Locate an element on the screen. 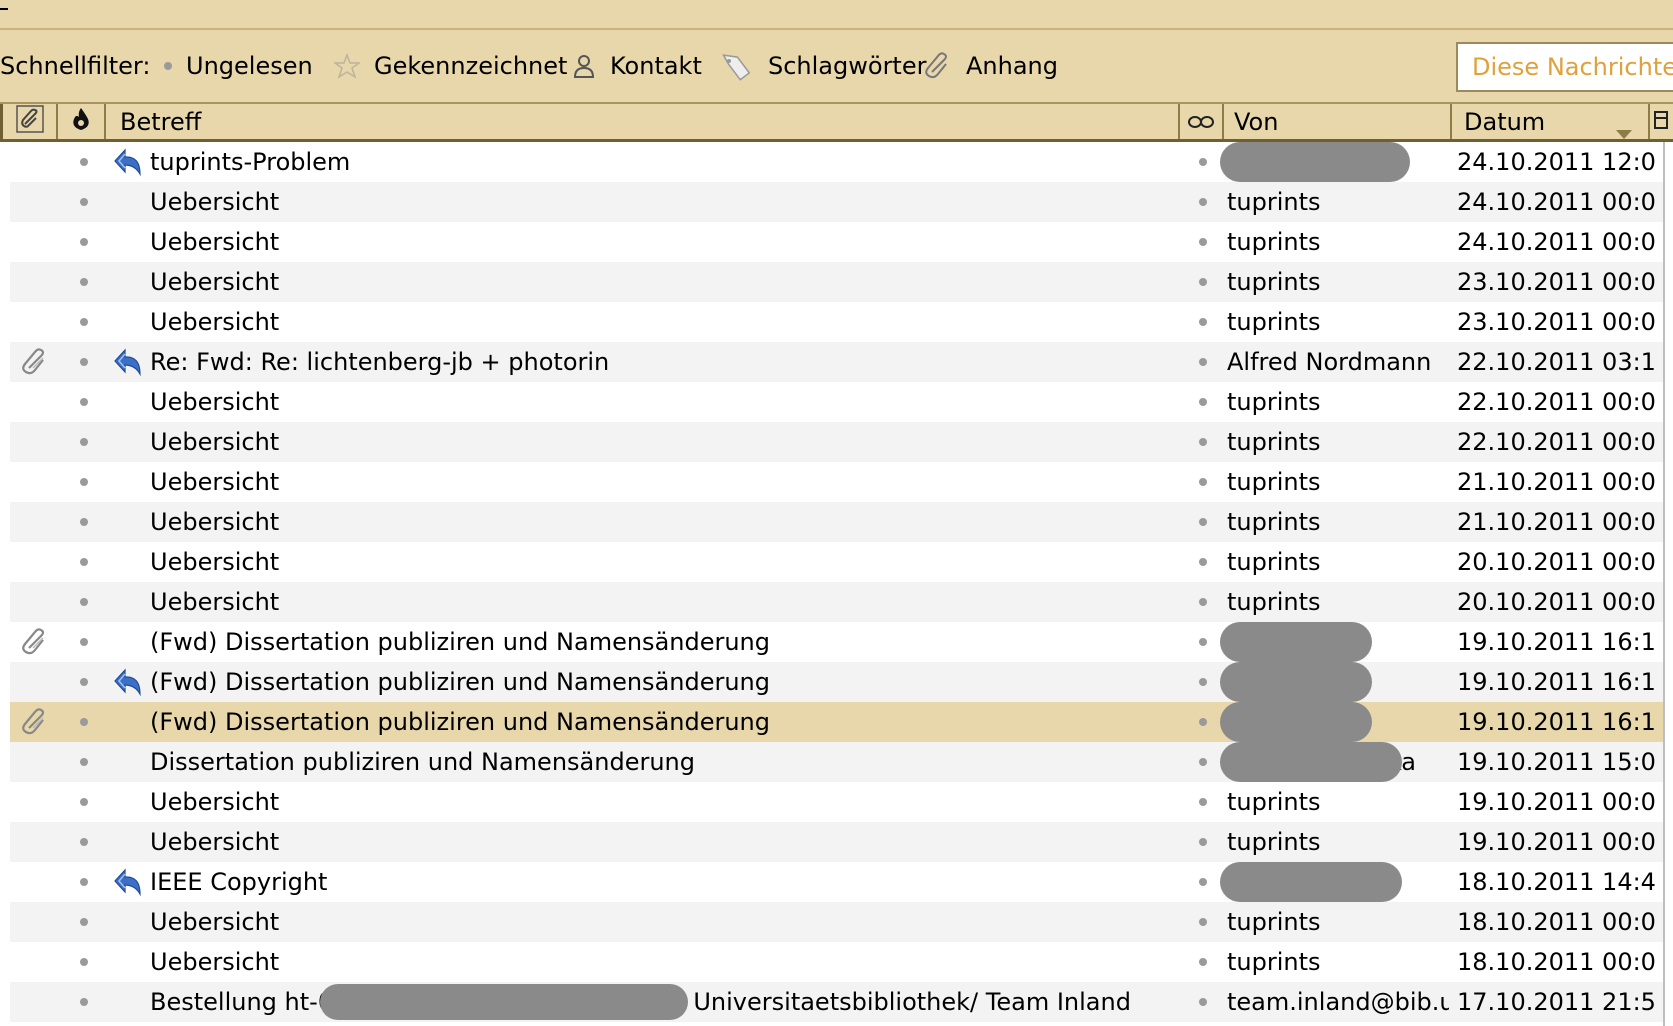 Image resolution: width=1673 pixels, height=1026 pixels. filter-unread-label: Ungelesen is located at coordinates (249, 66).